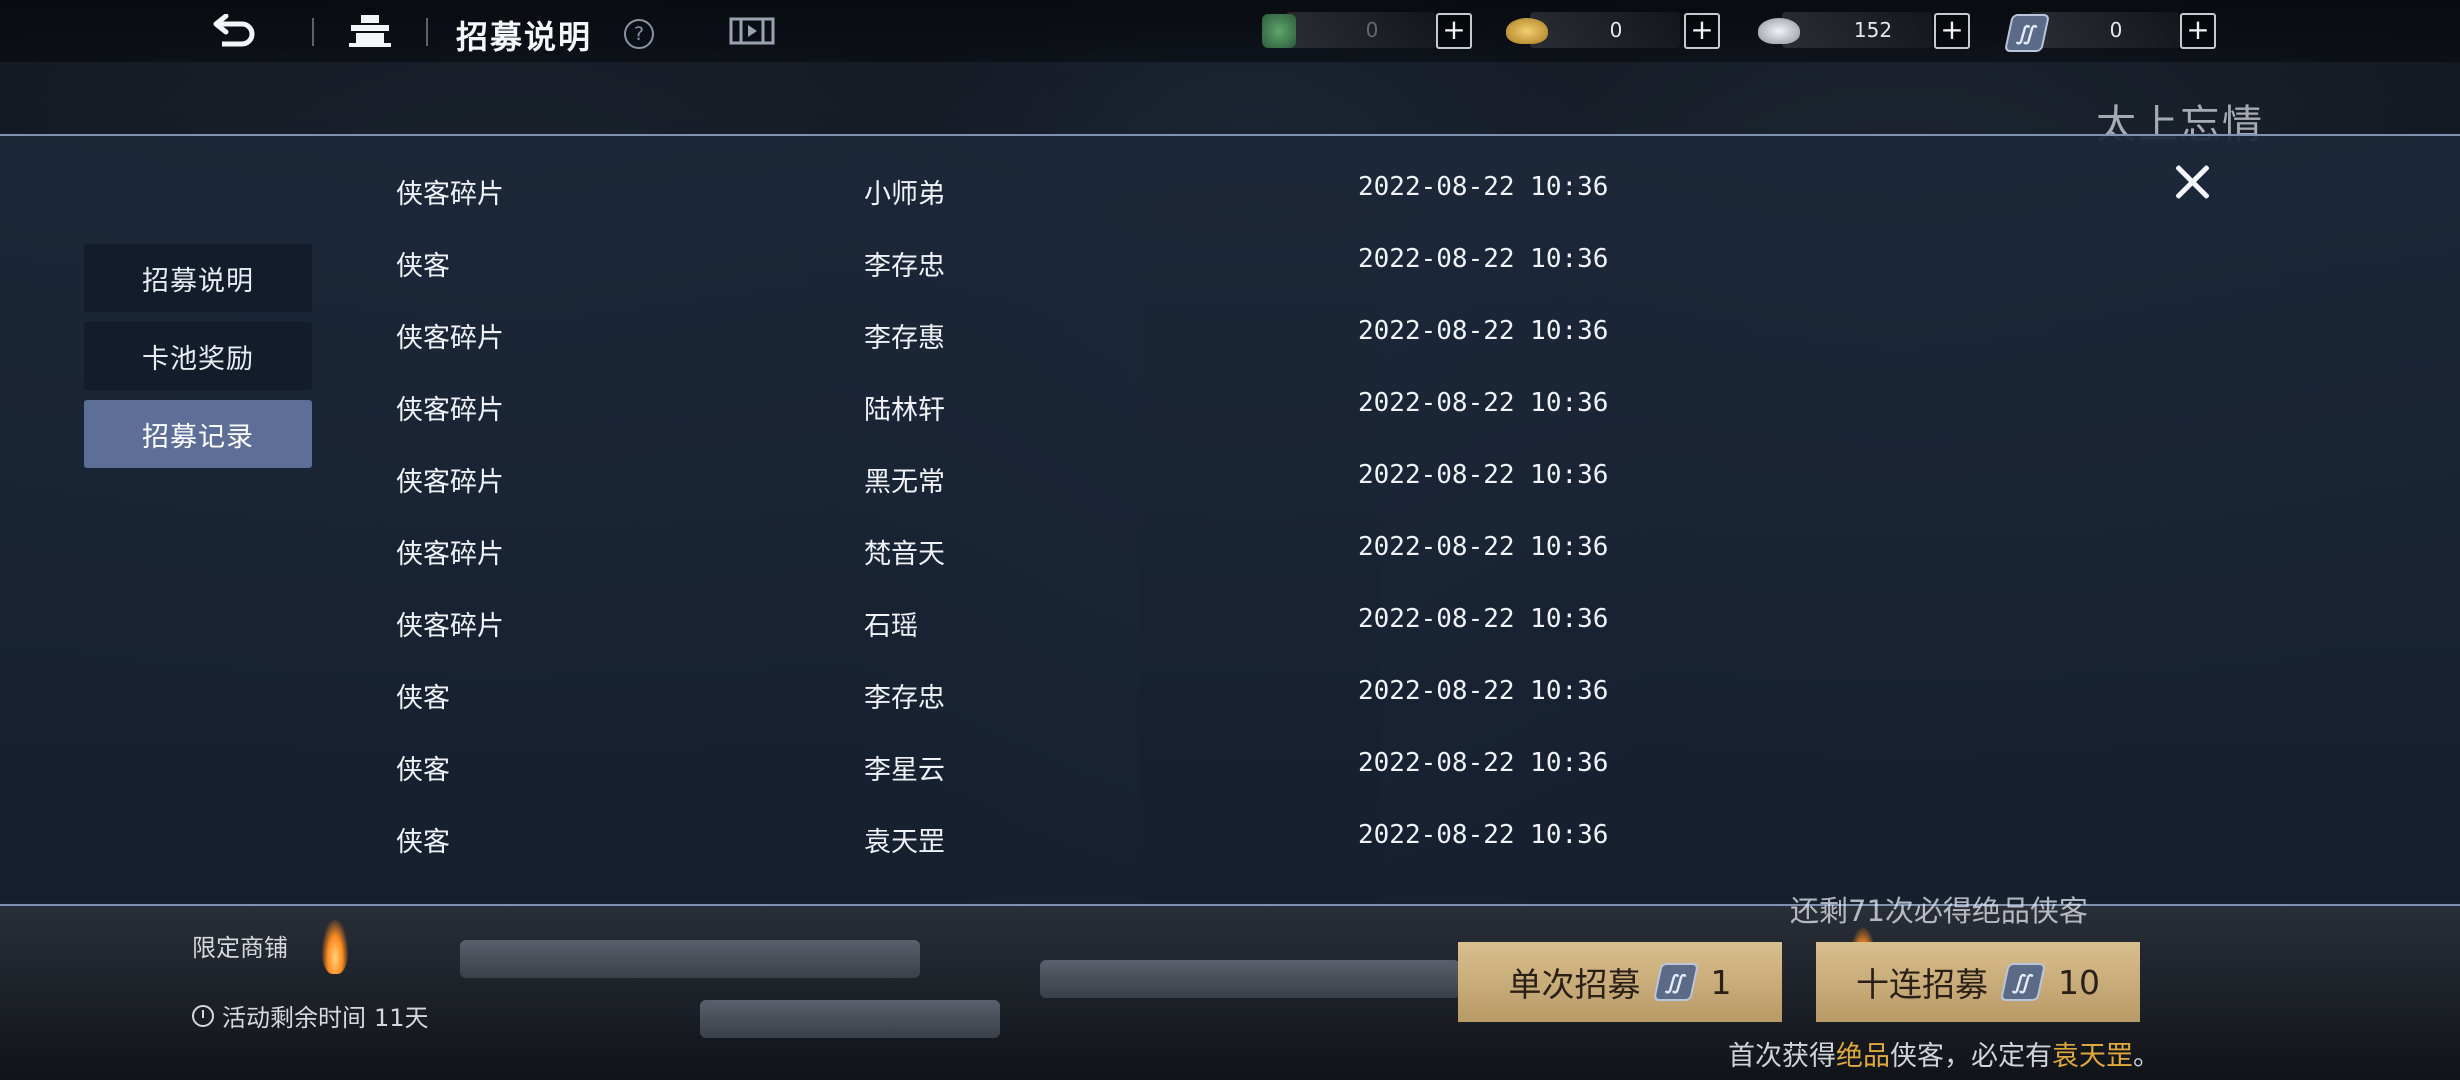  I want to click on record-row: 侠客碎片 石瑶 2022-08-22 10:36, so click(850, 624).